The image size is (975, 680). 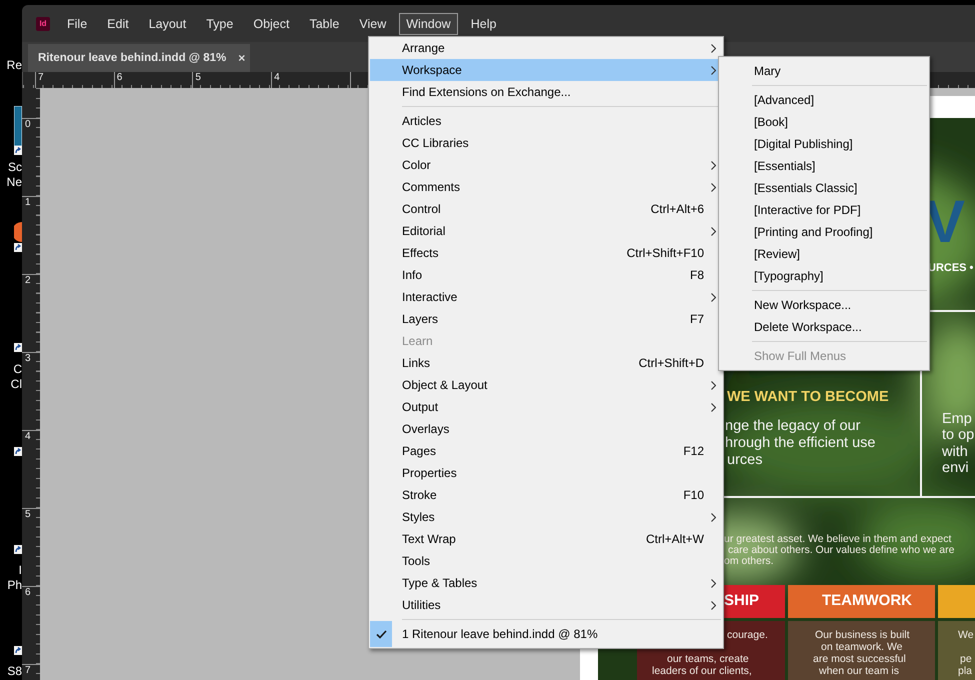 I want to click on app-logo: Id, so click(x=43, y=23).